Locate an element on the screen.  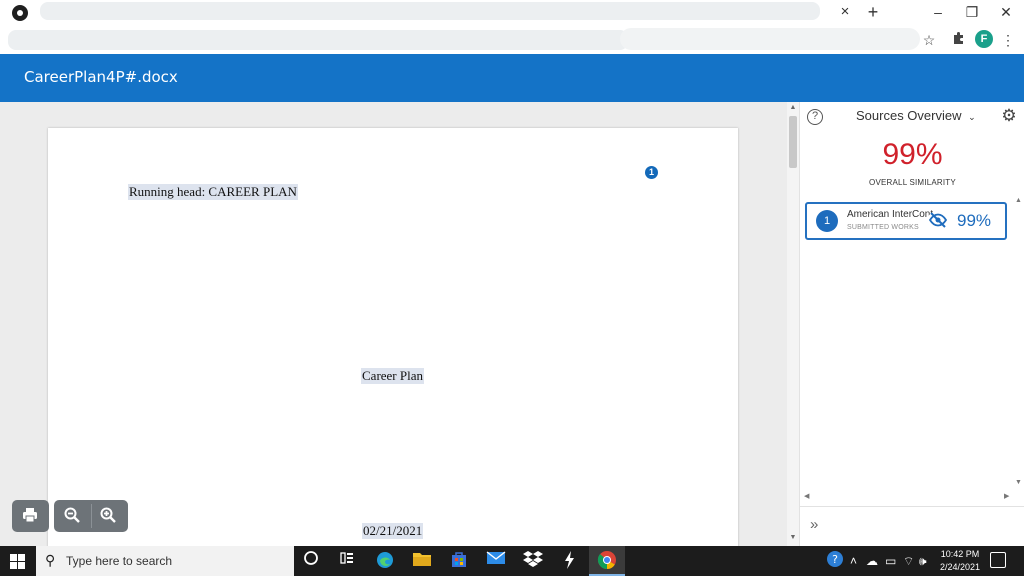
cortana-icon is located at coordinates (311, 561).